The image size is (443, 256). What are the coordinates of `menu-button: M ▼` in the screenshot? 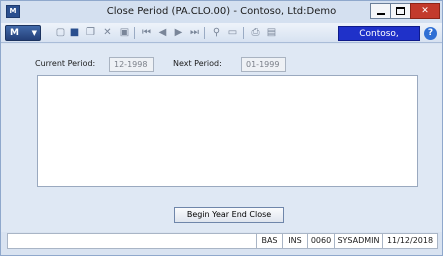 It's located at (23, 33).